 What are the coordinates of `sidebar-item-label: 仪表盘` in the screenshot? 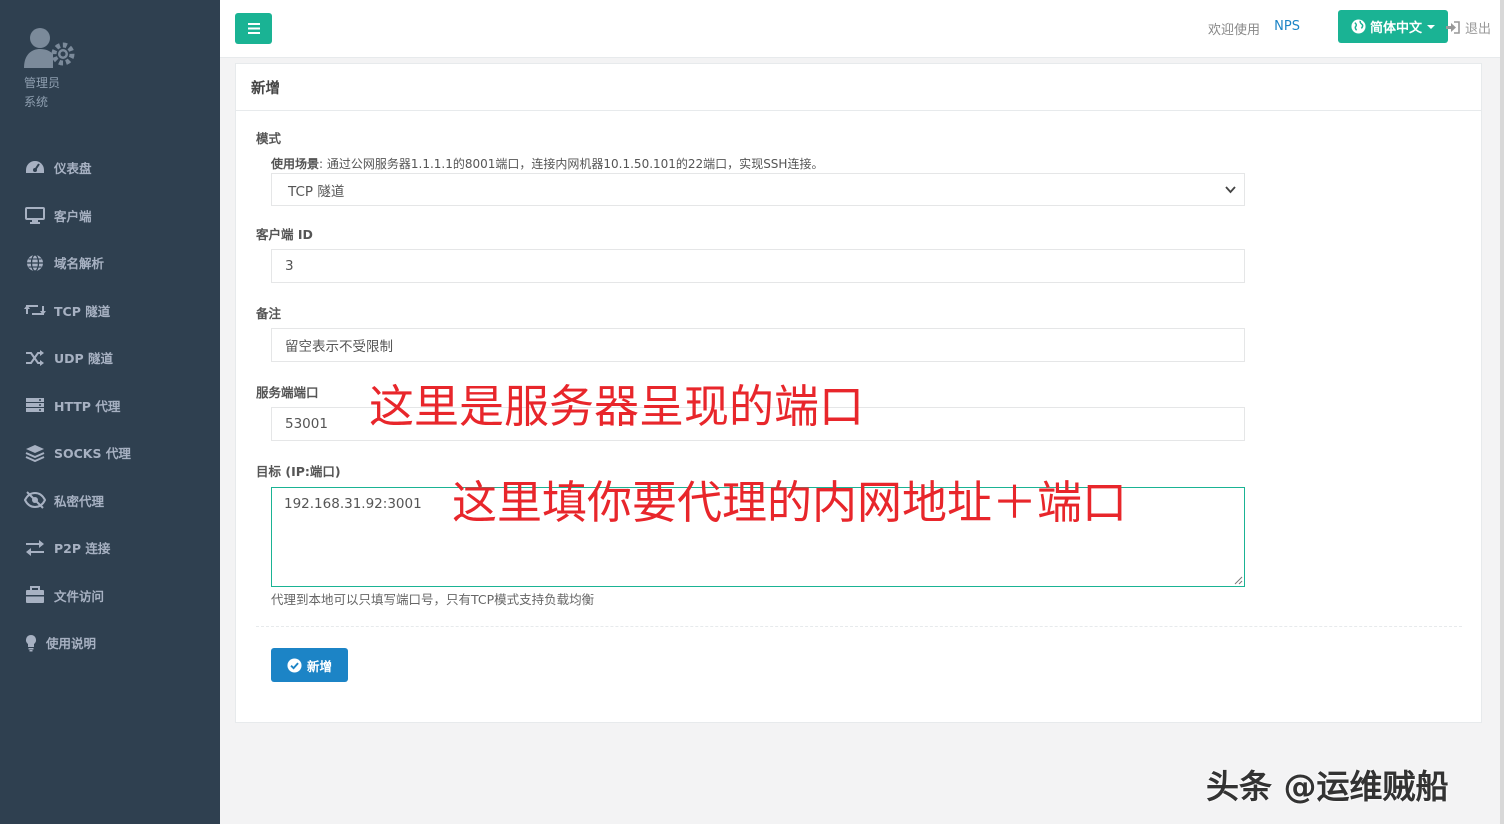 It's located at (73, 169).